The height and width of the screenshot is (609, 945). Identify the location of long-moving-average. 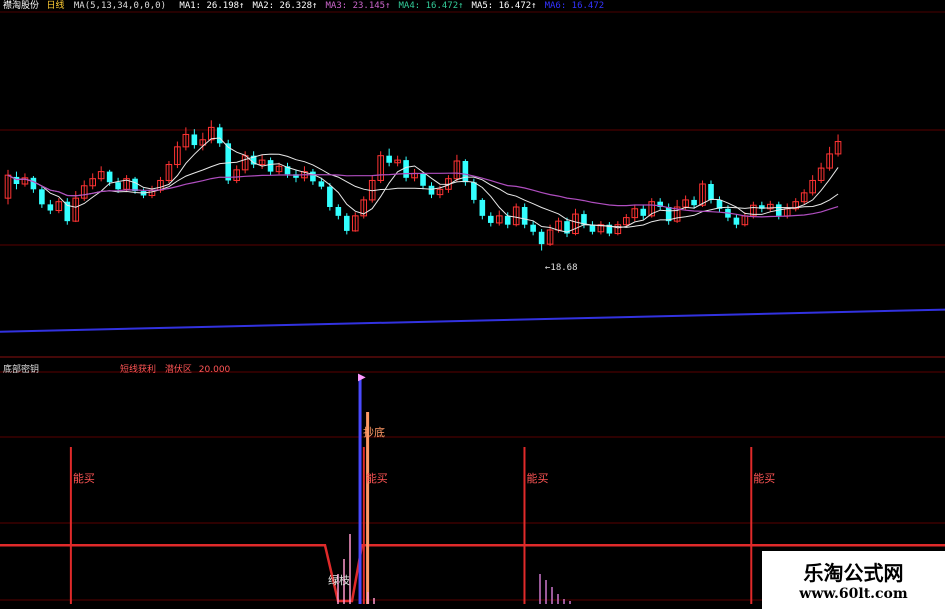
(472, 320).